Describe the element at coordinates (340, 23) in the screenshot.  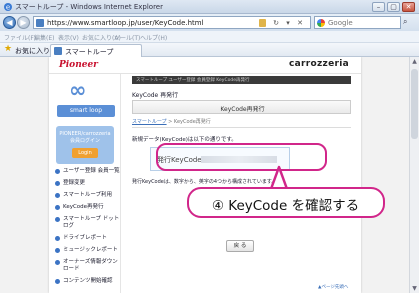
I see `search-placeholder: Google` at that location.